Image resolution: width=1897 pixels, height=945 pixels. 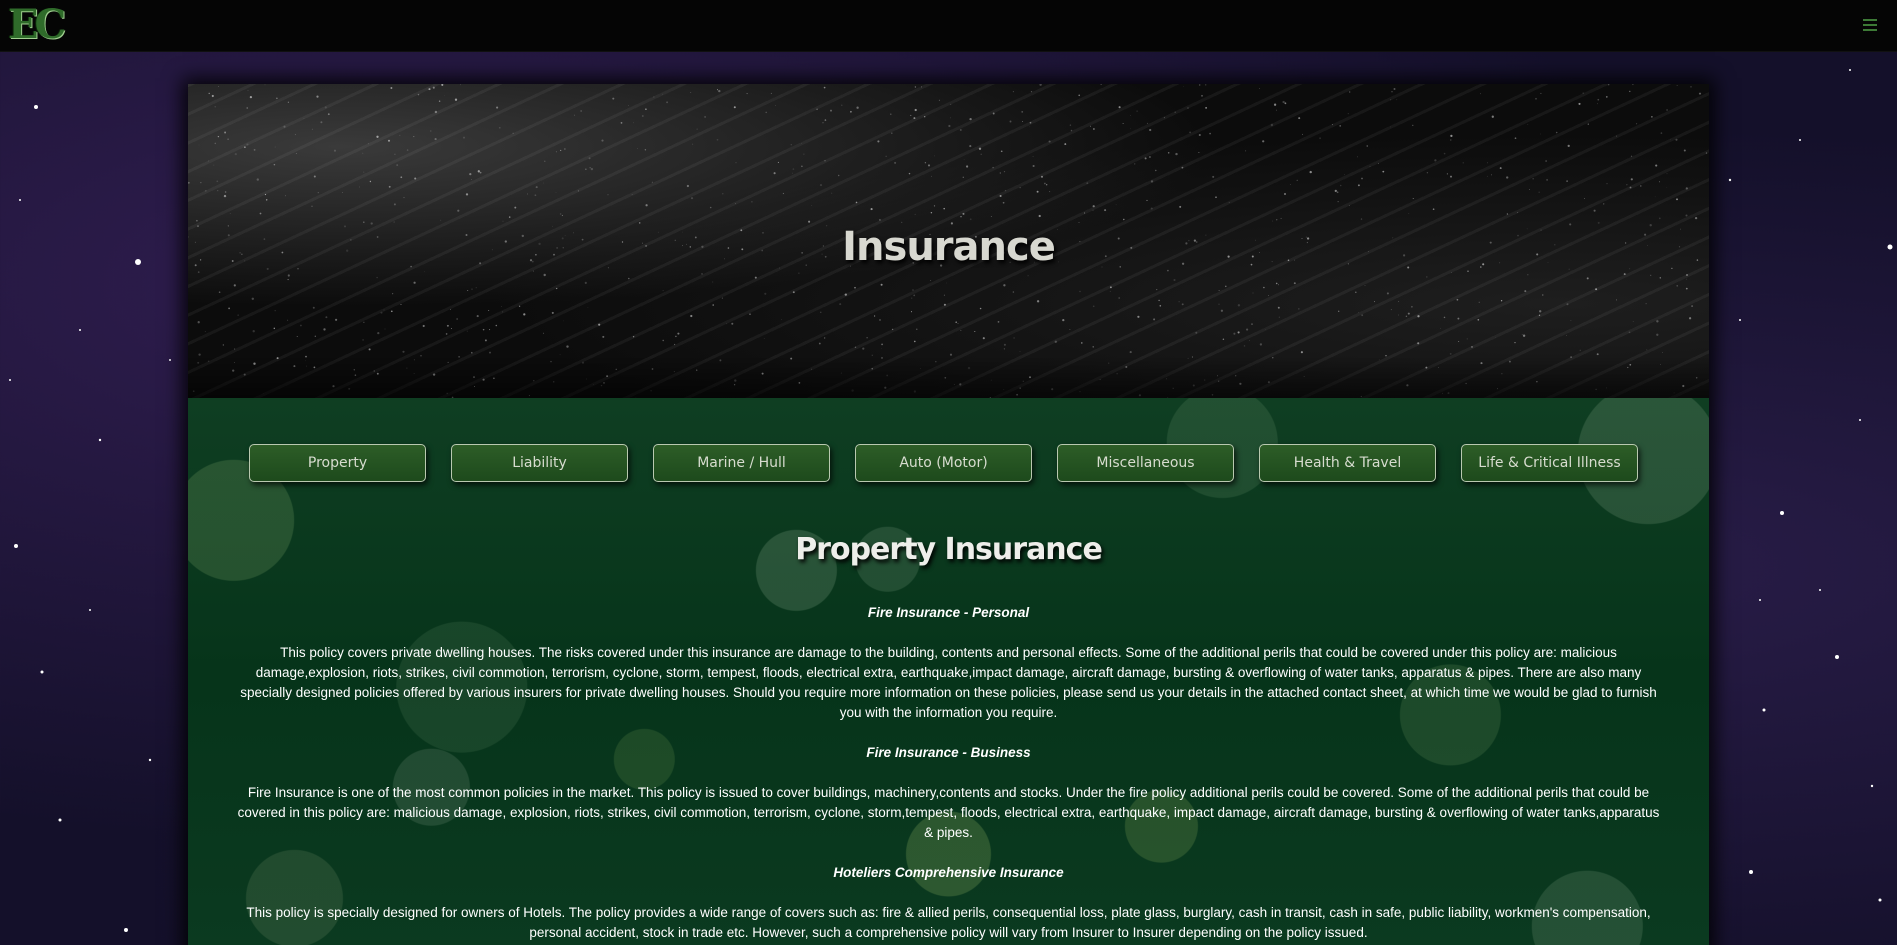 What do you see at coordinates (948, 26) in the screenshot?
I see `top-navbar: EC` at bounding box center [948, 26].